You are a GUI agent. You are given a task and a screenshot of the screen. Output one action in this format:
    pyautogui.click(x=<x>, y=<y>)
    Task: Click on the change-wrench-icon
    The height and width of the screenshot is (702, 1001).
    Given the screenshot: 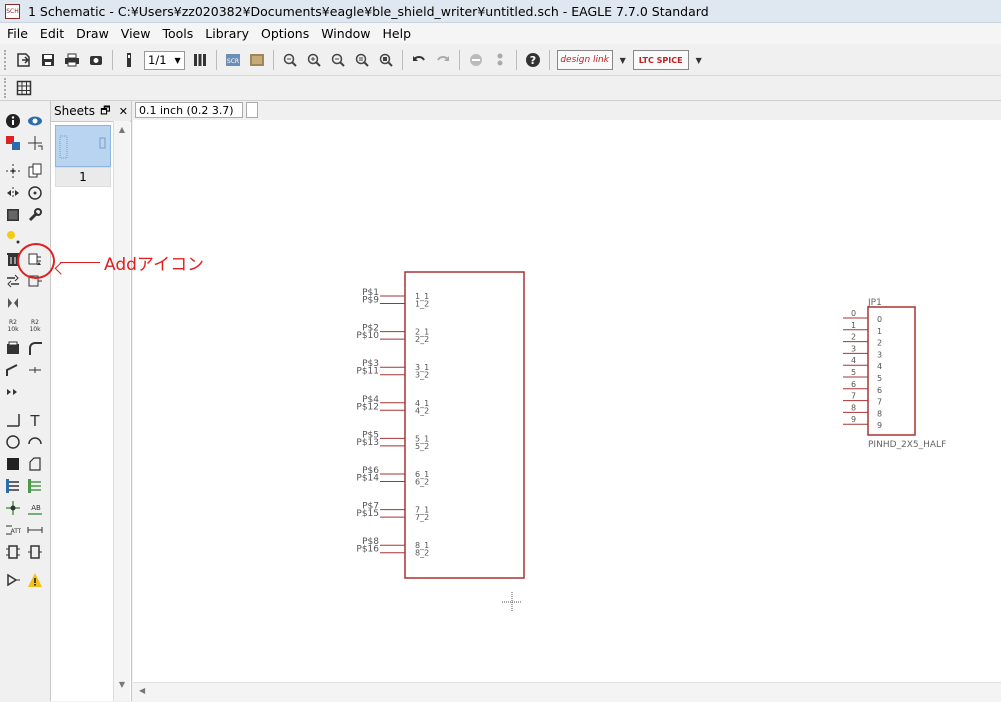 What is the action you would take?
    pyautogui.click(x=35, y=215)
    